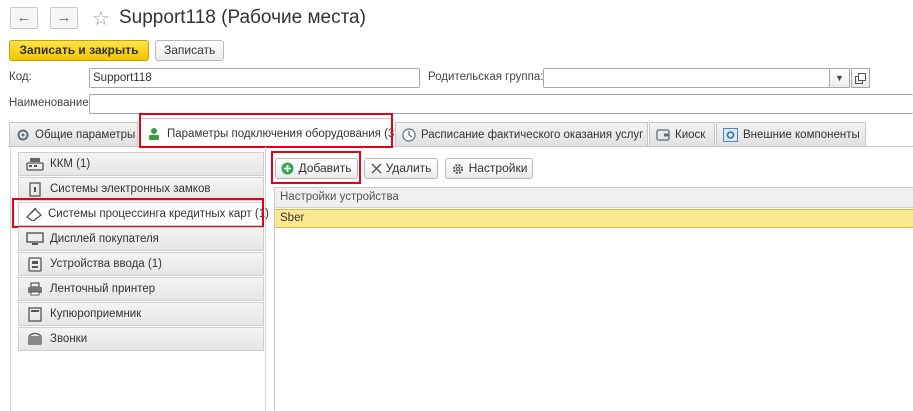  I want to click on chevron-down-icon: ▼, so click(839, 78).